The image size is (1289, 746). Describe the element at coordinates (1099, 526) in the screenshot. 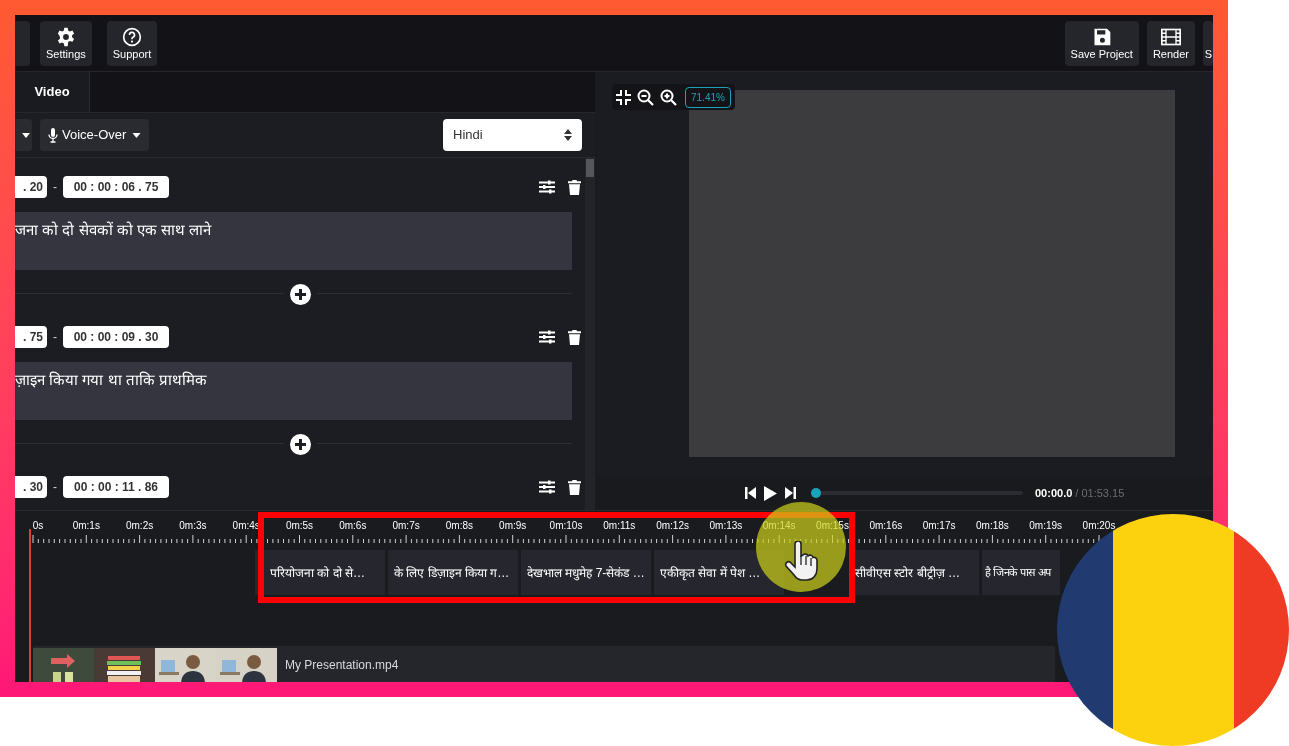

I see `ruler-label: 0m:20s` at that location.